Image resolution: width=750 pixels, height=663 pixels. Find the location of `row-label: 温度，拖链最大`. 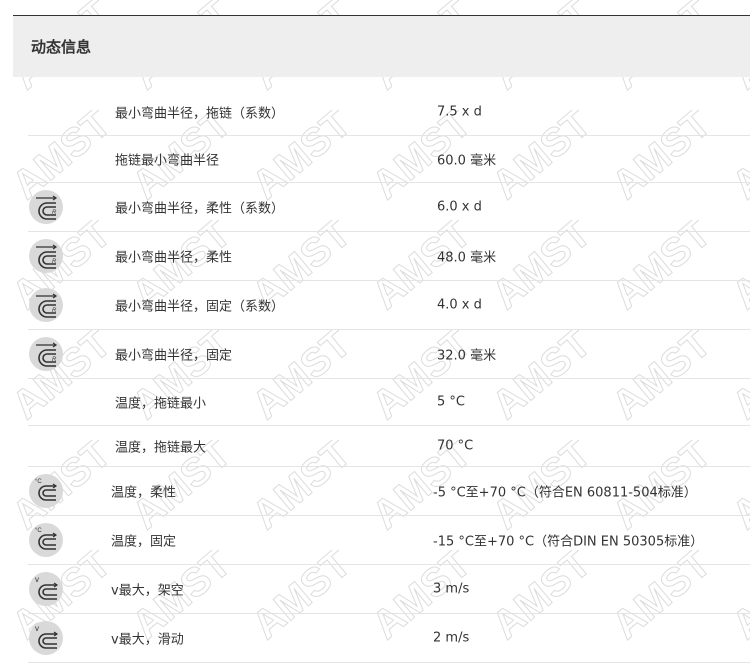

row-label: 温度，拖链最大 is located at coordinates (161, 448).